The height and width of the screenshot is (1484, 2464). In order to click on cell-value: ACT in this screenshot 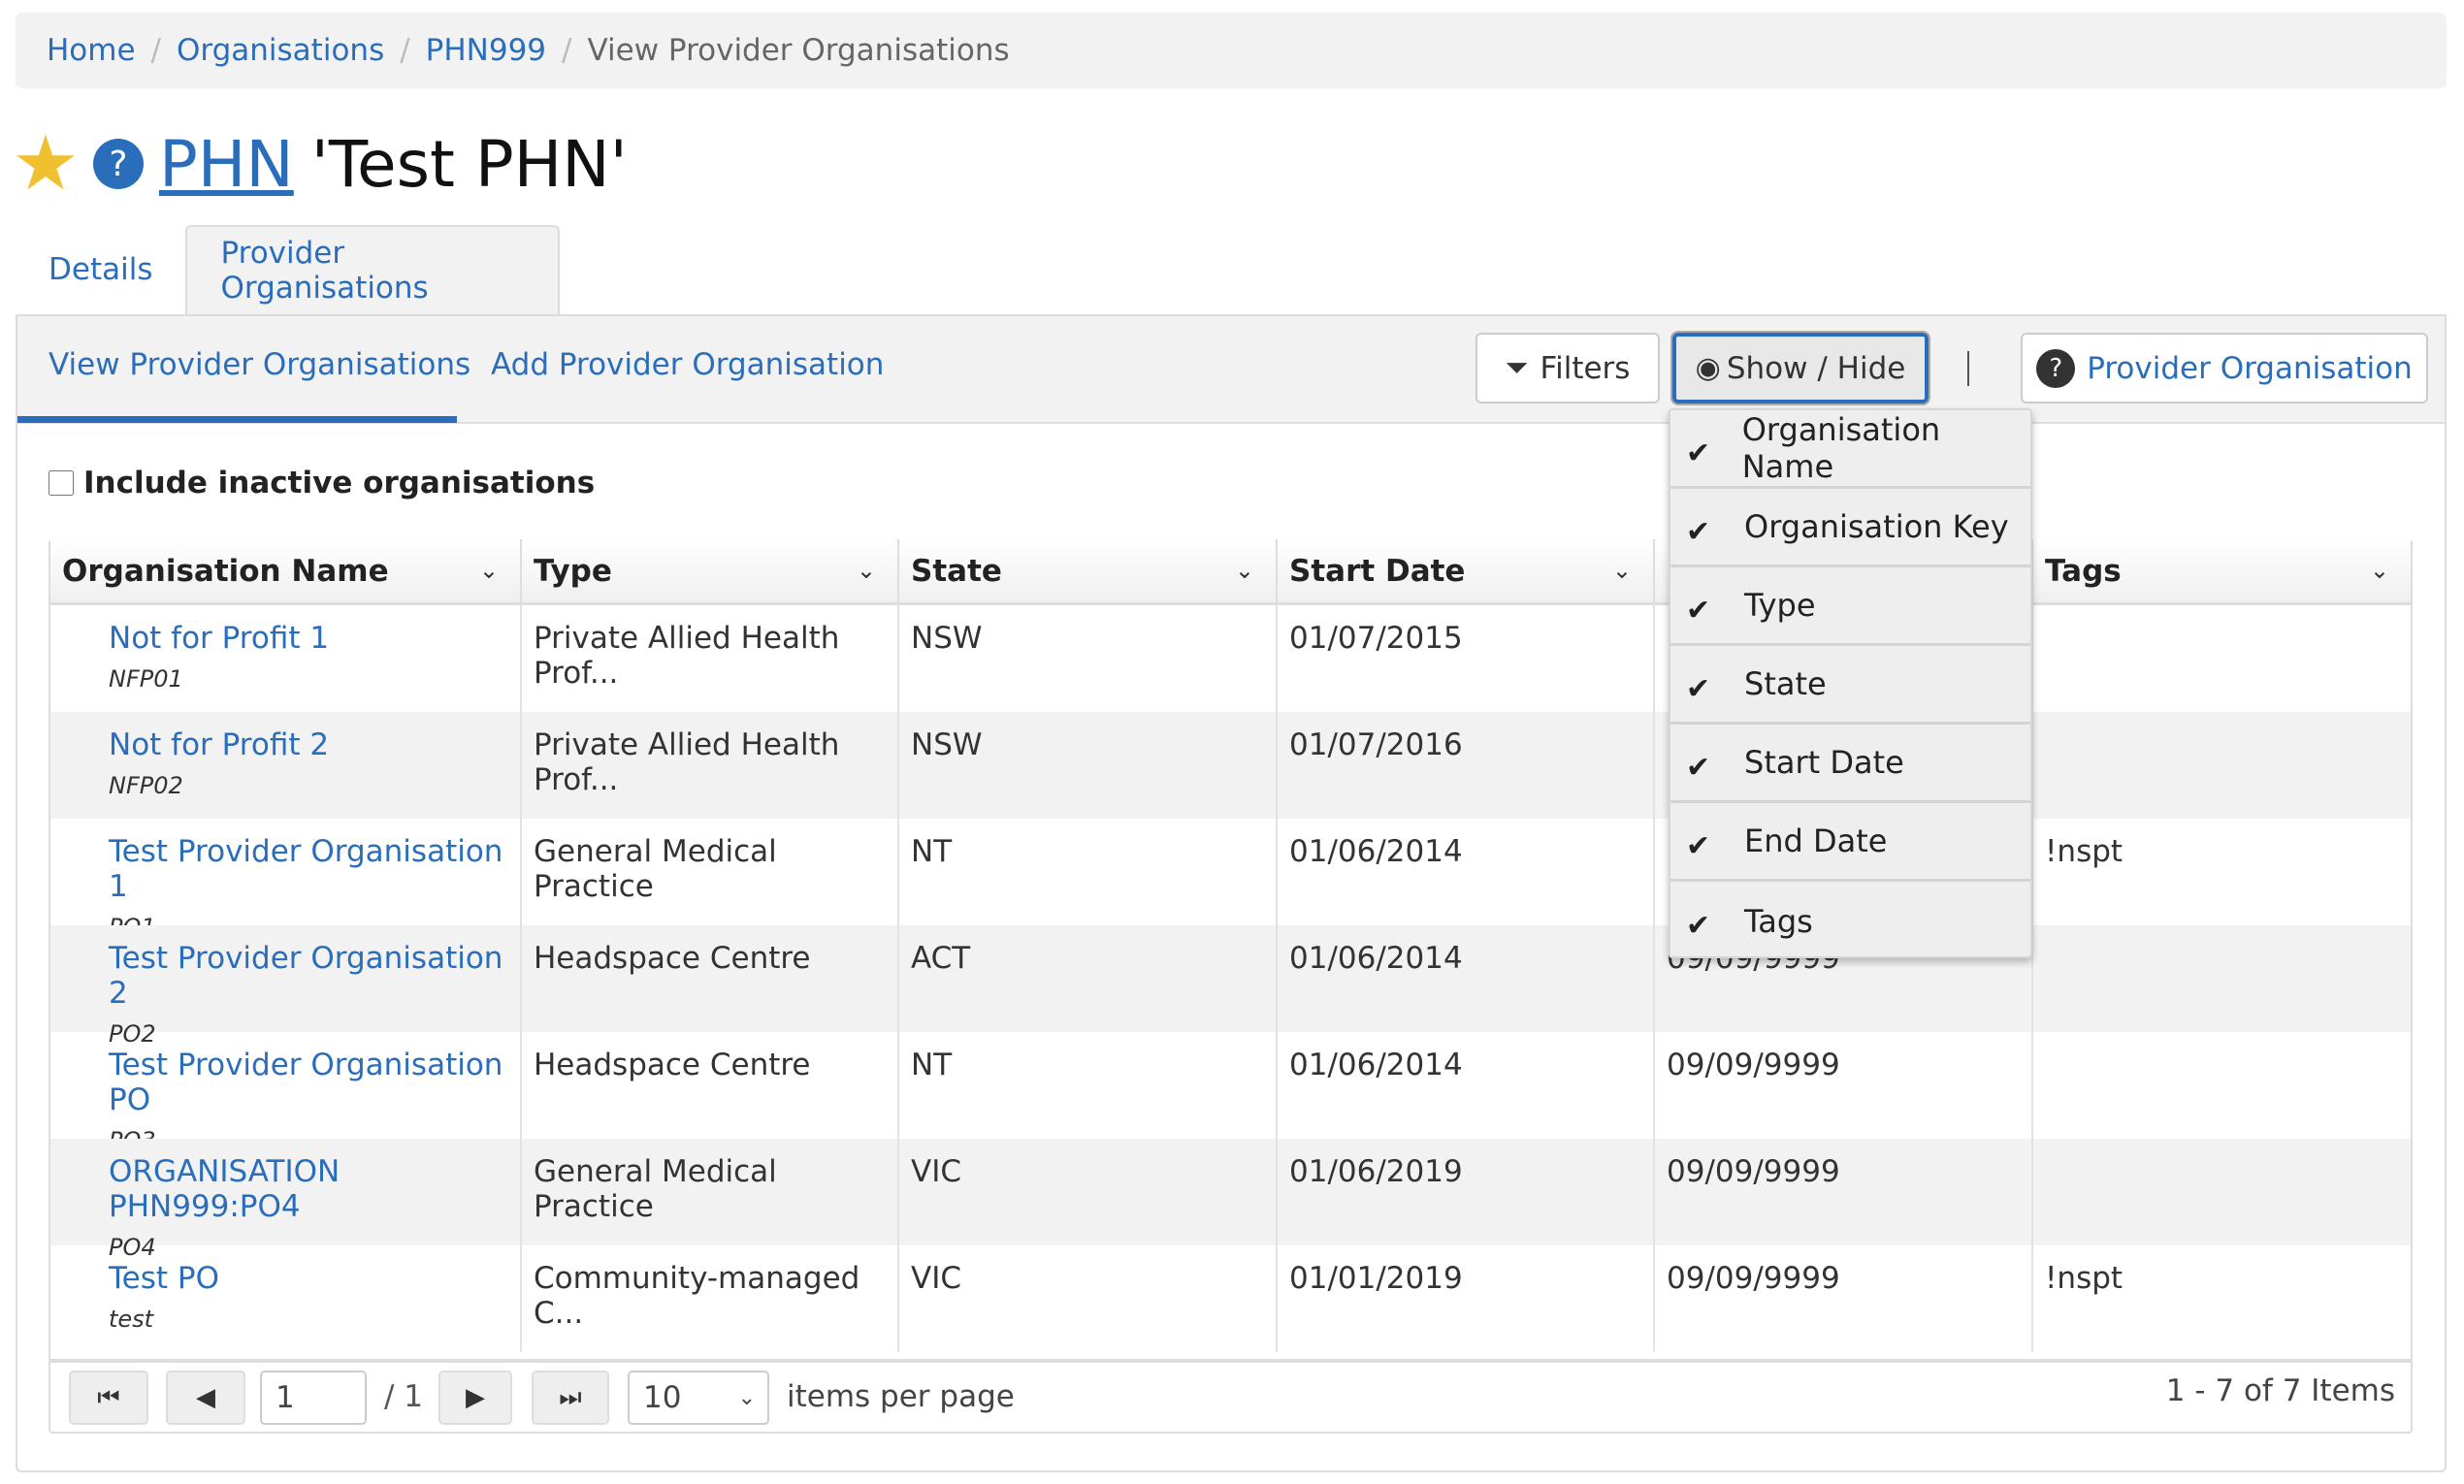, I will do `click(941, 958)`.